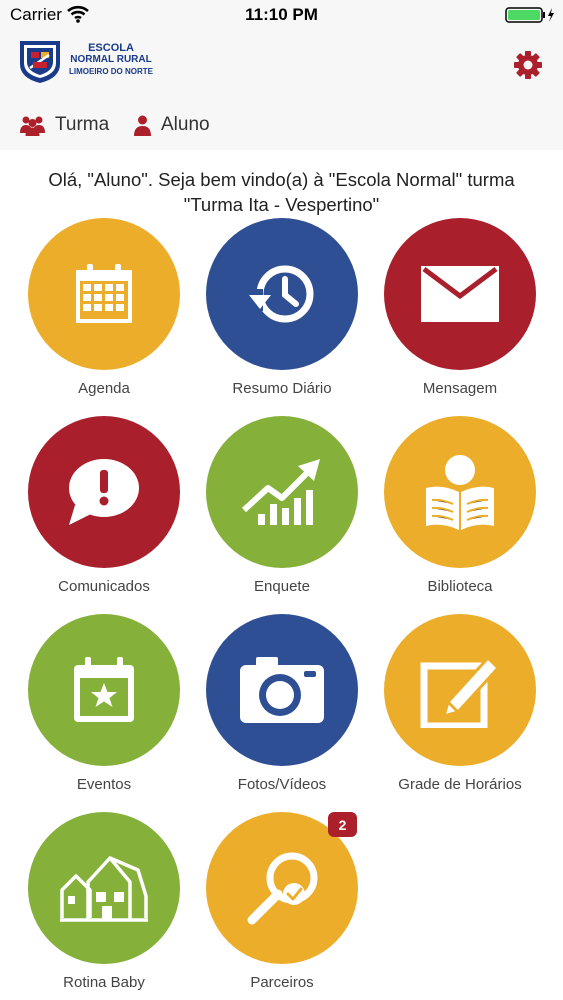 This screenshot has width=563, height=1000. I want to click on menu-item-parceiros: 2 Parceiros, so click(282, 901).